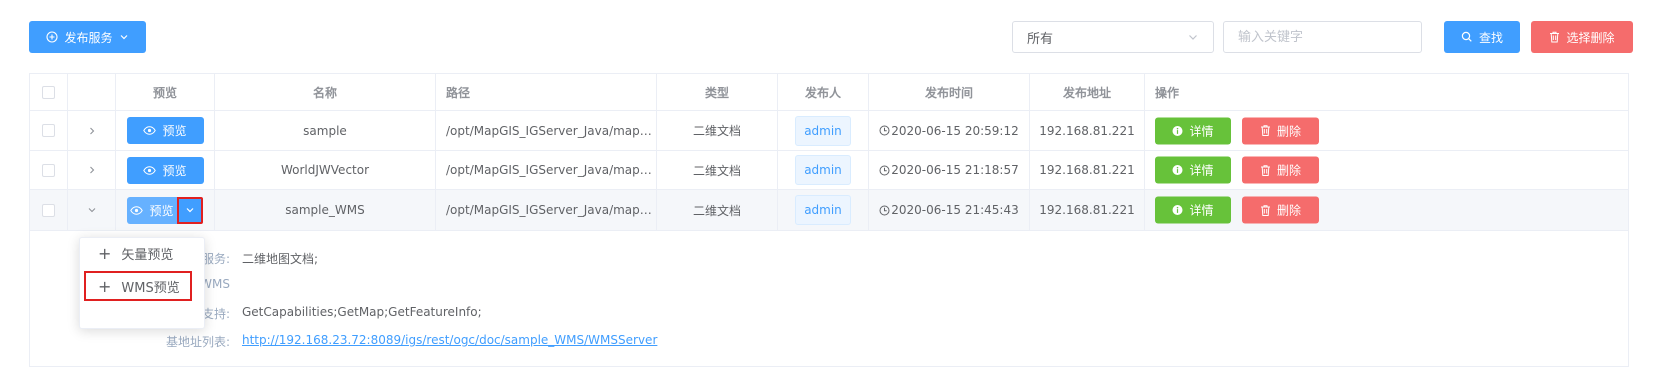 The image size is (1660, 386). What do you see at coordinates (325, 210) in the screenshot?
I see `service-name: sample_WMS` at bounding box center [325, 210].